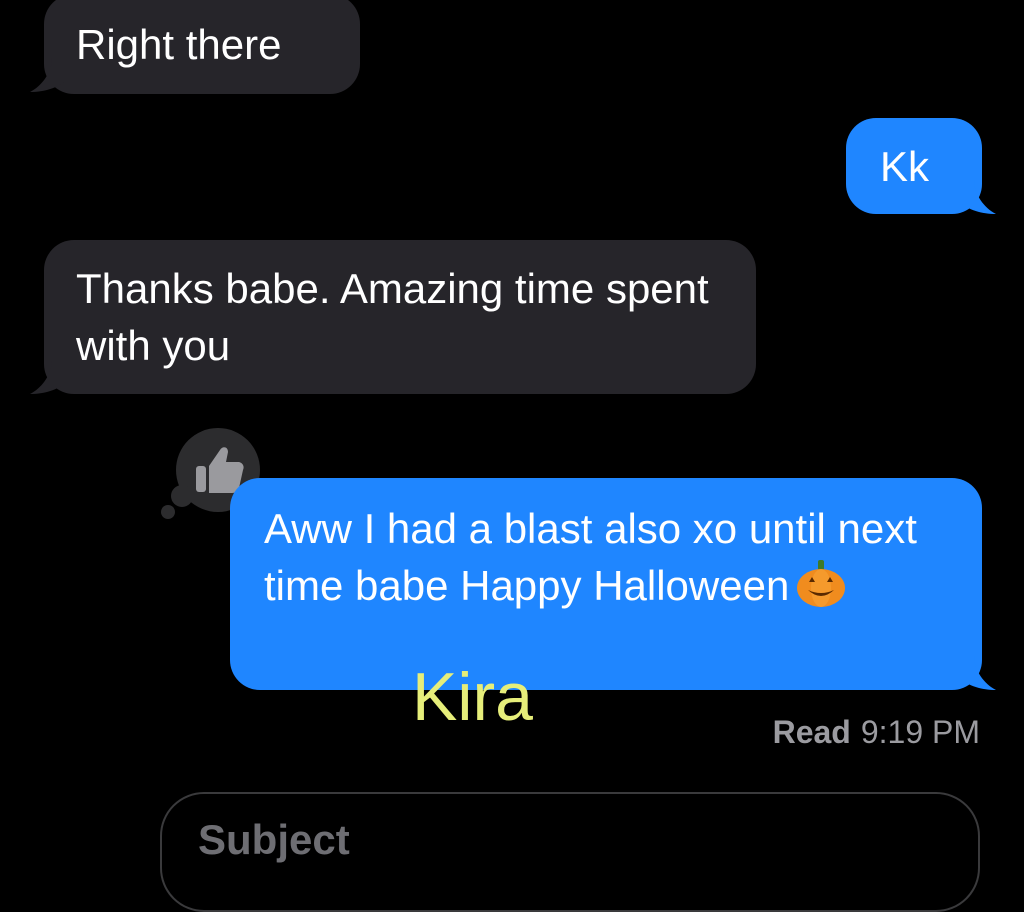  What do you see at coordinates (905, 166) in the screenshot?
I see `message-text: Kk` at bounding box center [905, 166].